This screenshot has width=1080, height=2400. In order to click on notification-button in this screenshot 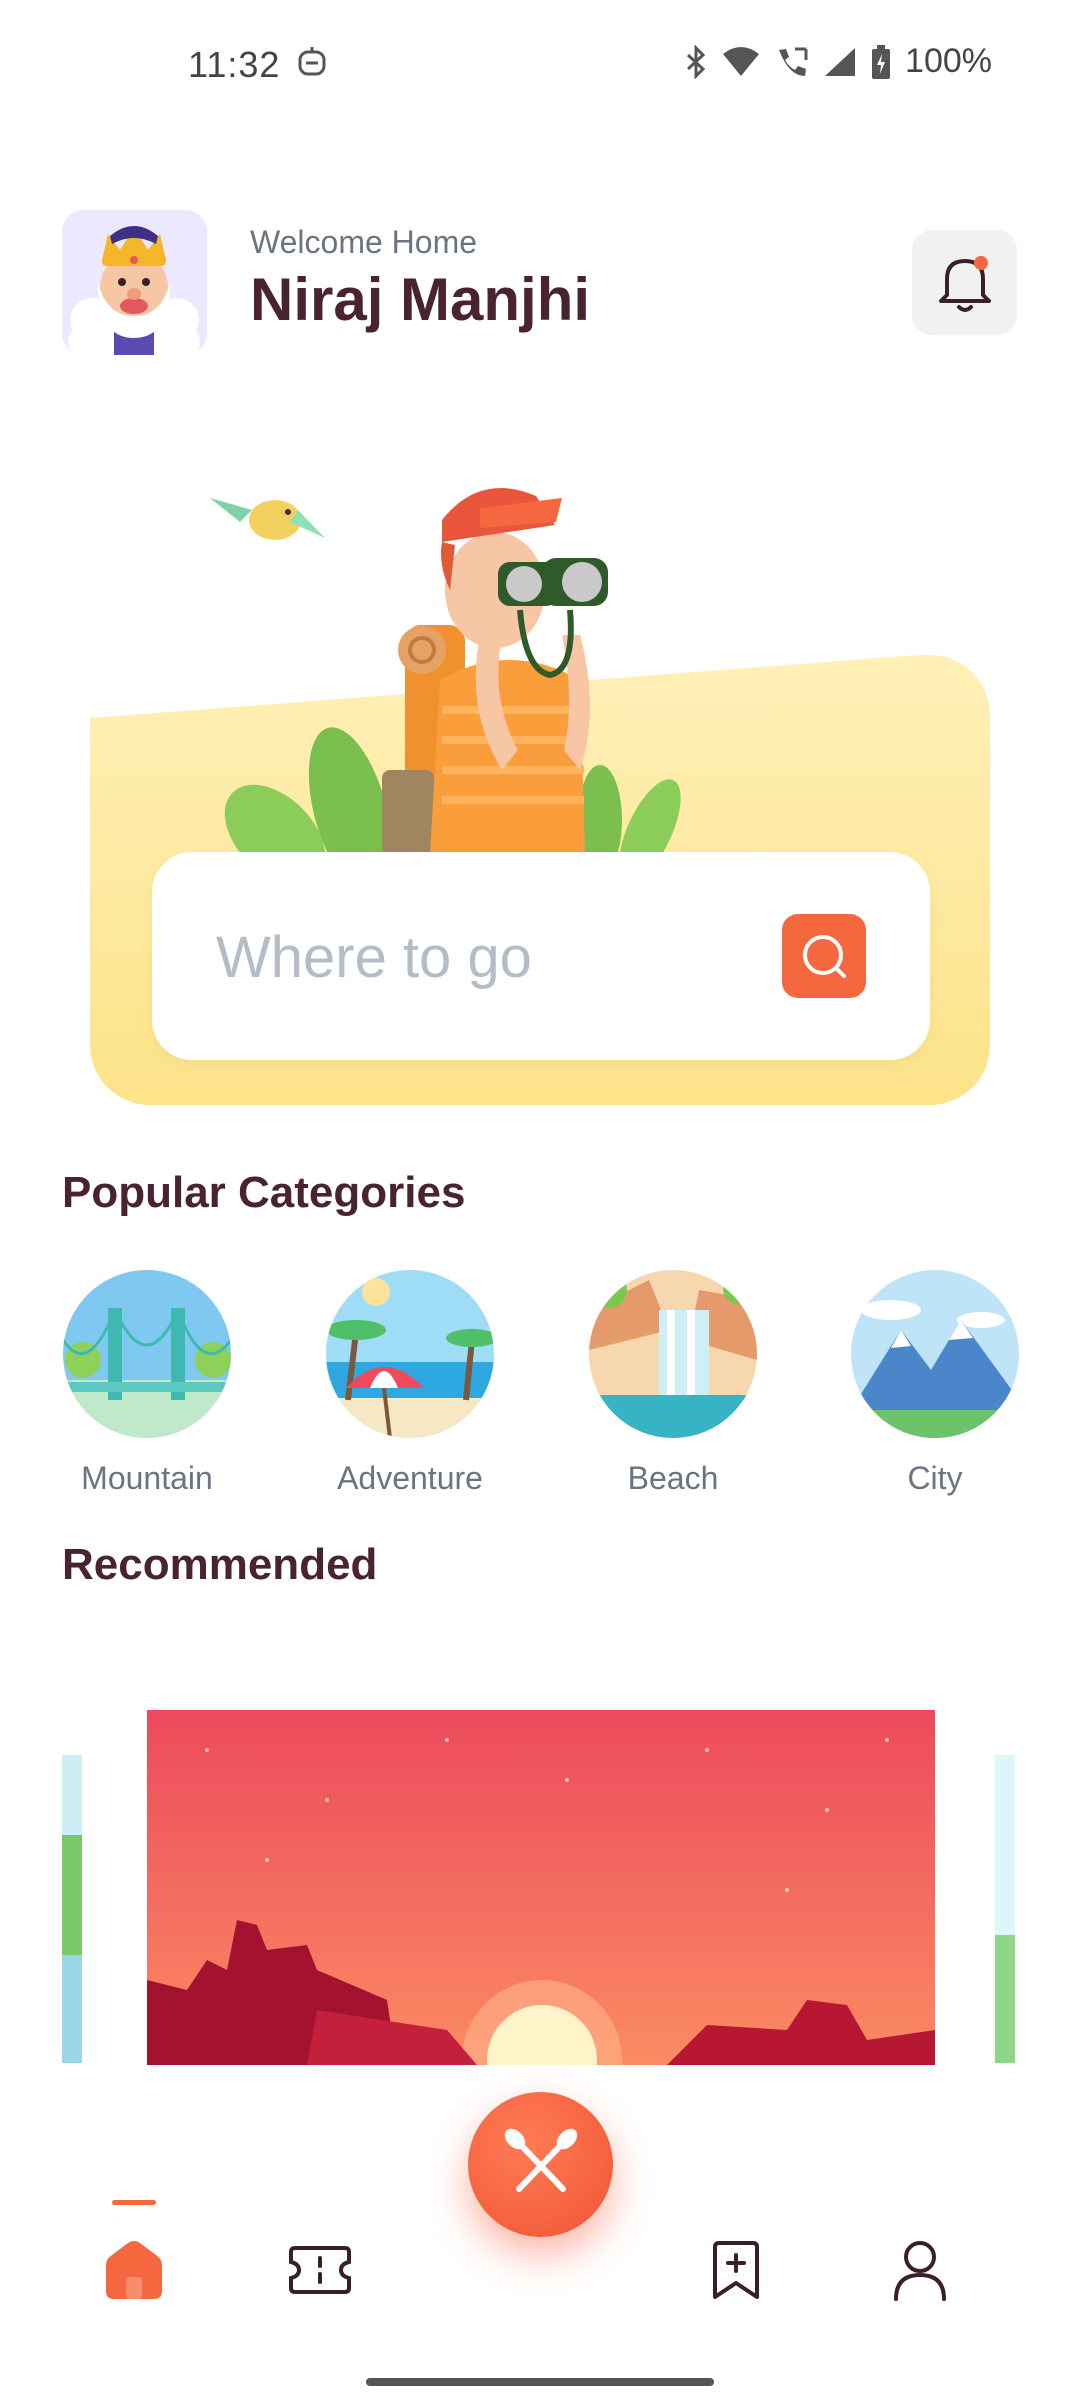, I will do `click(964, 282)`.